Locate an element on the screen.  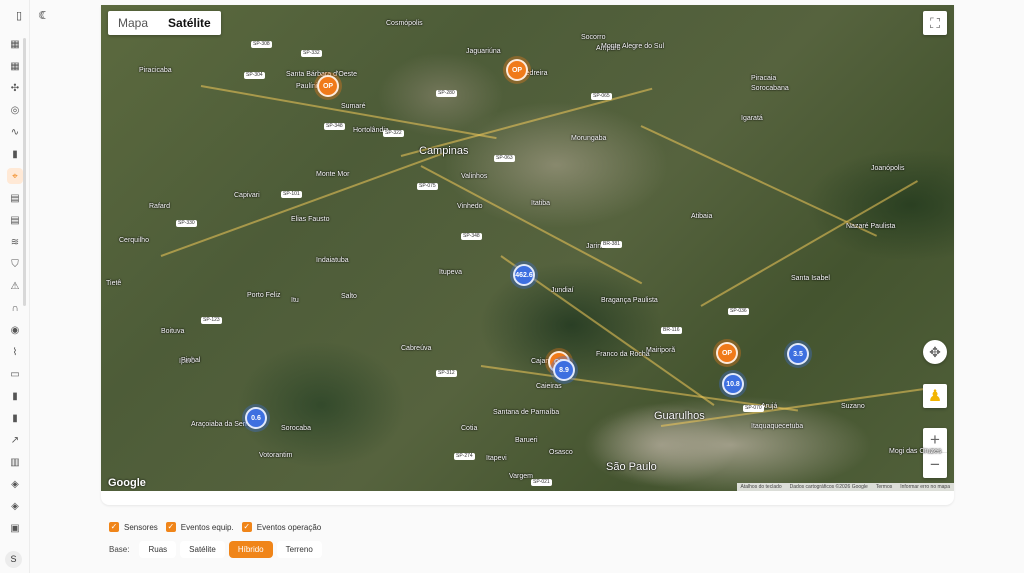
road-shield: SP-330 is located at coordinates (186, 223).